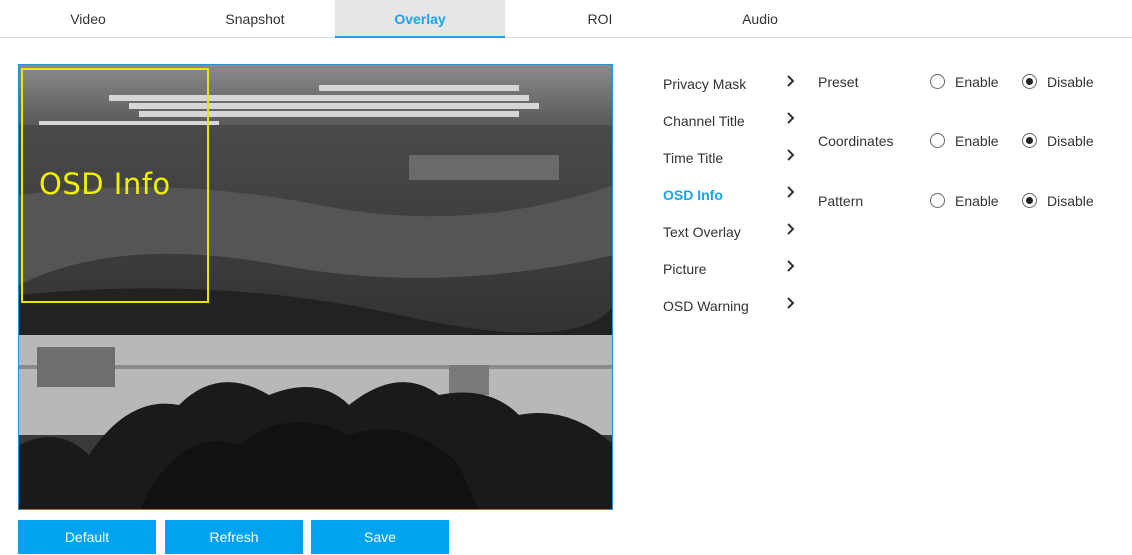 Image resolution: width=1132 pixels, height=555 pixels. What do you see at coordinates (738, 269) in the screenshot?
I see `submenu-item-picture: Picture` at bounding box center [738, 269].